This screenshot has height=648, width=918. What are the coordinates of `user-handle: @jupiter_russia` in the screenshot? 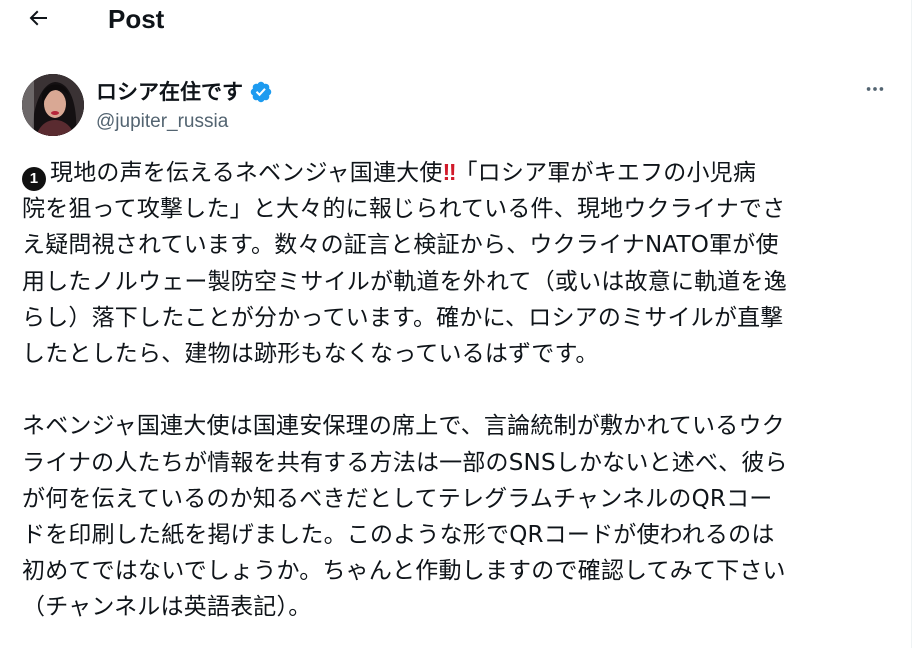 It's located at (162, 122).